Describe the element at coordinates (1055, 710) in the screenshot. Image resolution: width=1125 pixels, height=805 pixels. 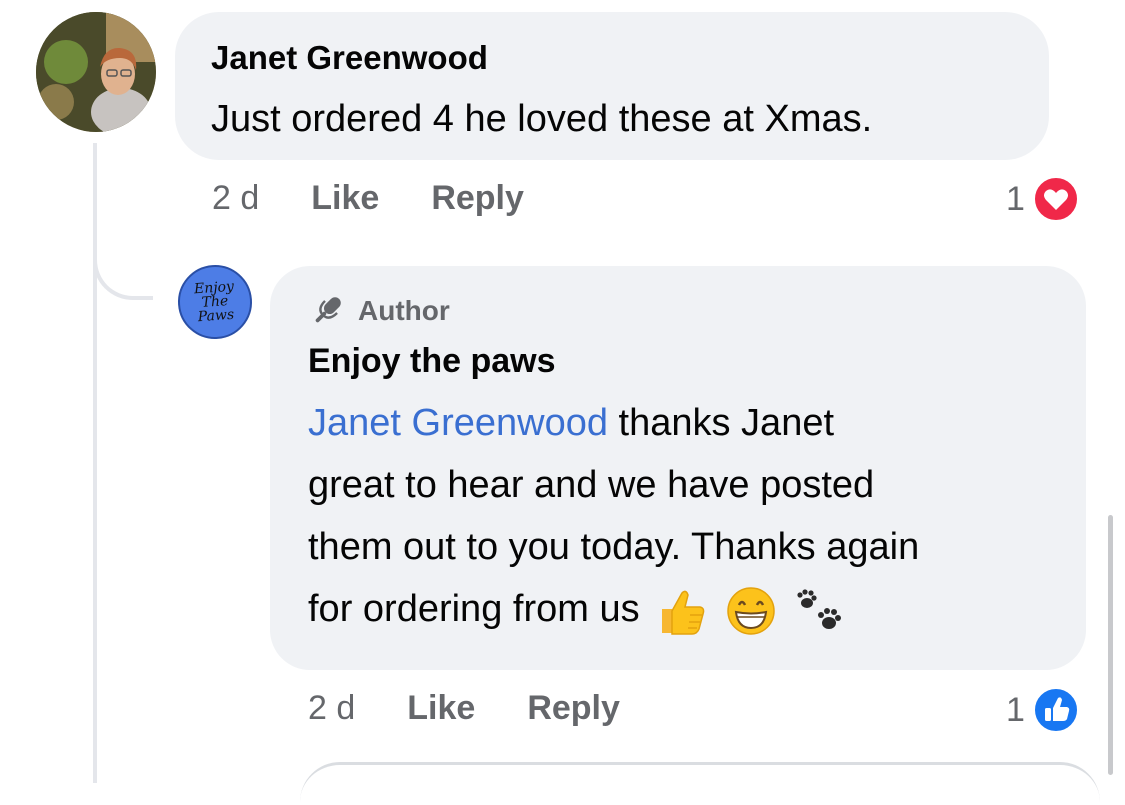
I see `like-thumb-icon` at that location.